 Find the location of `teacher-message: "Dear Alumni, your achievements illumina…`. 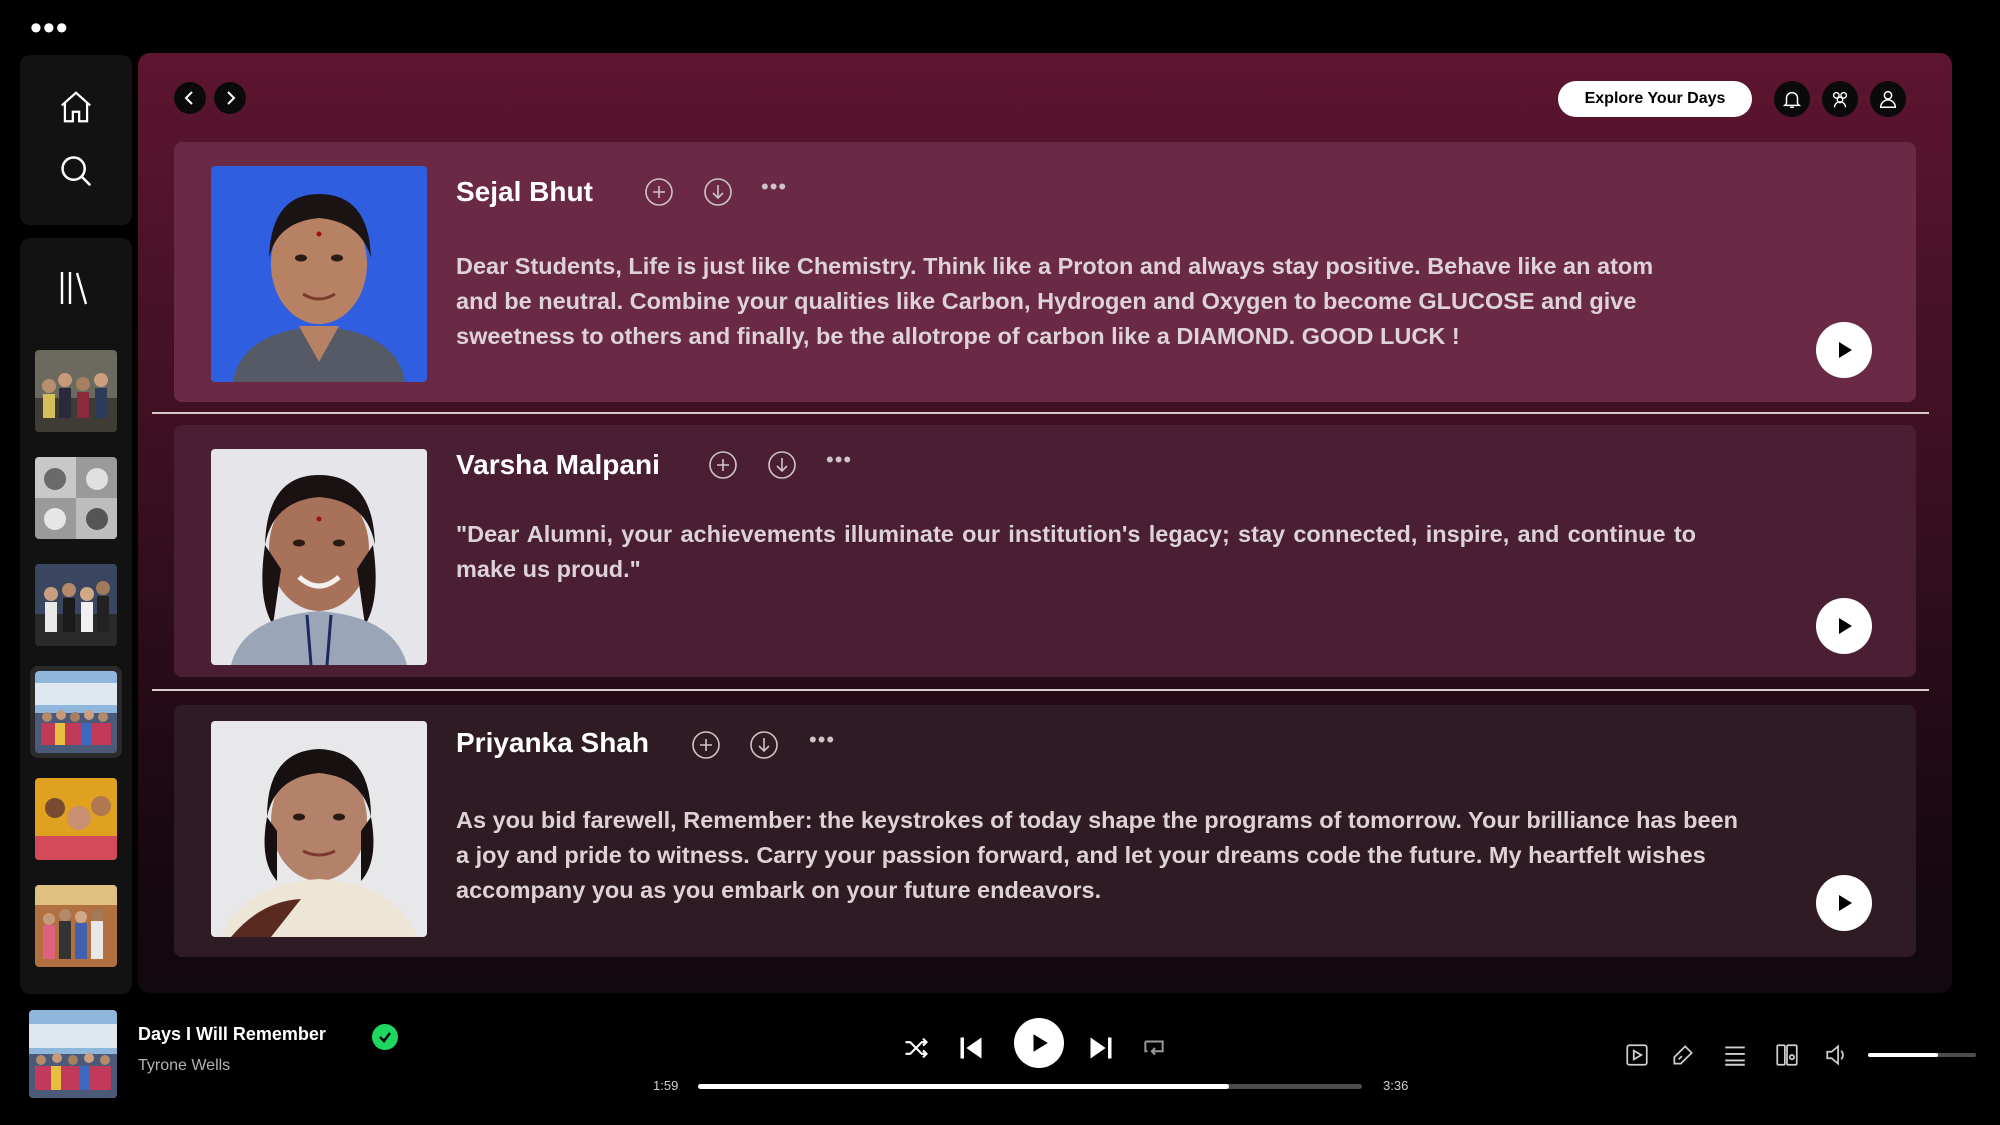

teacher-message: "Dear Alumni, your achievements illumina… is located at coordinates (1076, 551).